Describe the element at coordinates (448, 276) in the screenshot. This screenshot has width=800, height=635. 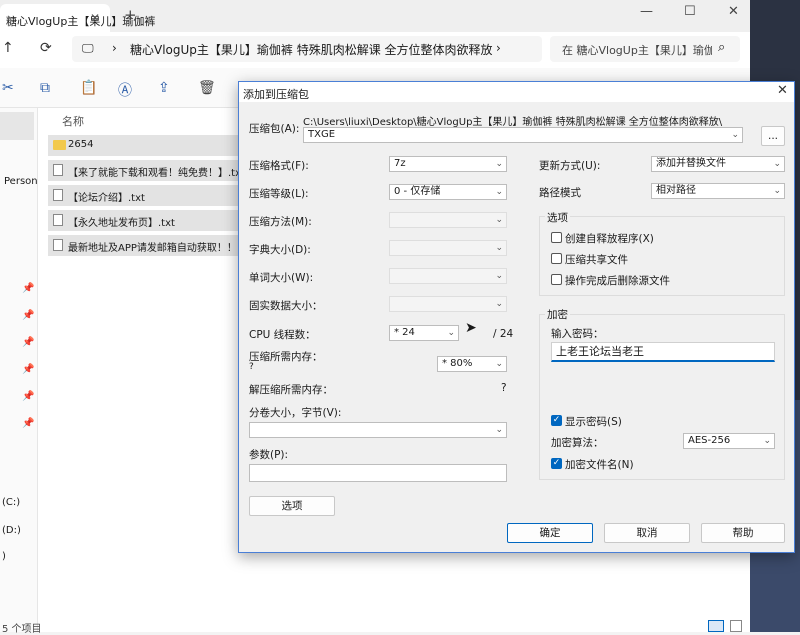
I see `word-select: ⌄` at that location.